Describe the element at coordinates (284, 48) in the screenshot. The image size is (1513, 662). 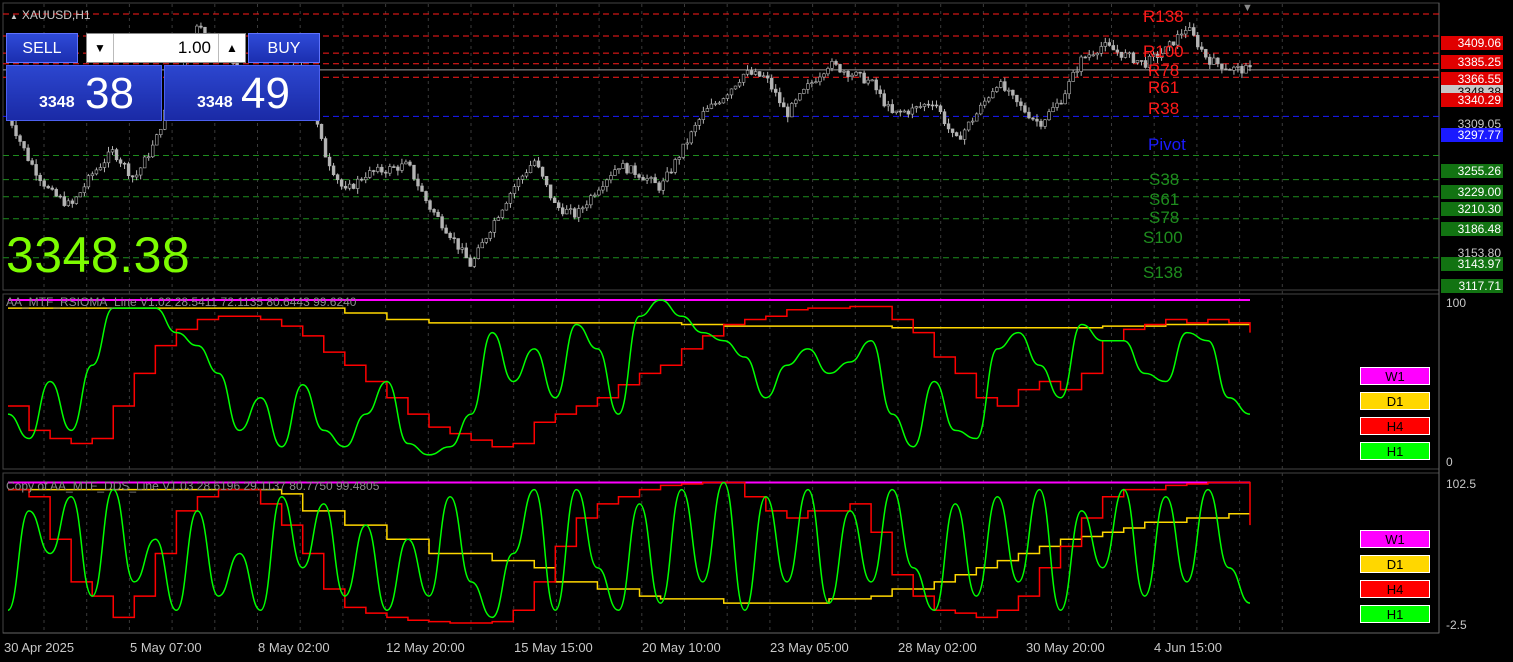
I see `buy-button: BUY` at that location.